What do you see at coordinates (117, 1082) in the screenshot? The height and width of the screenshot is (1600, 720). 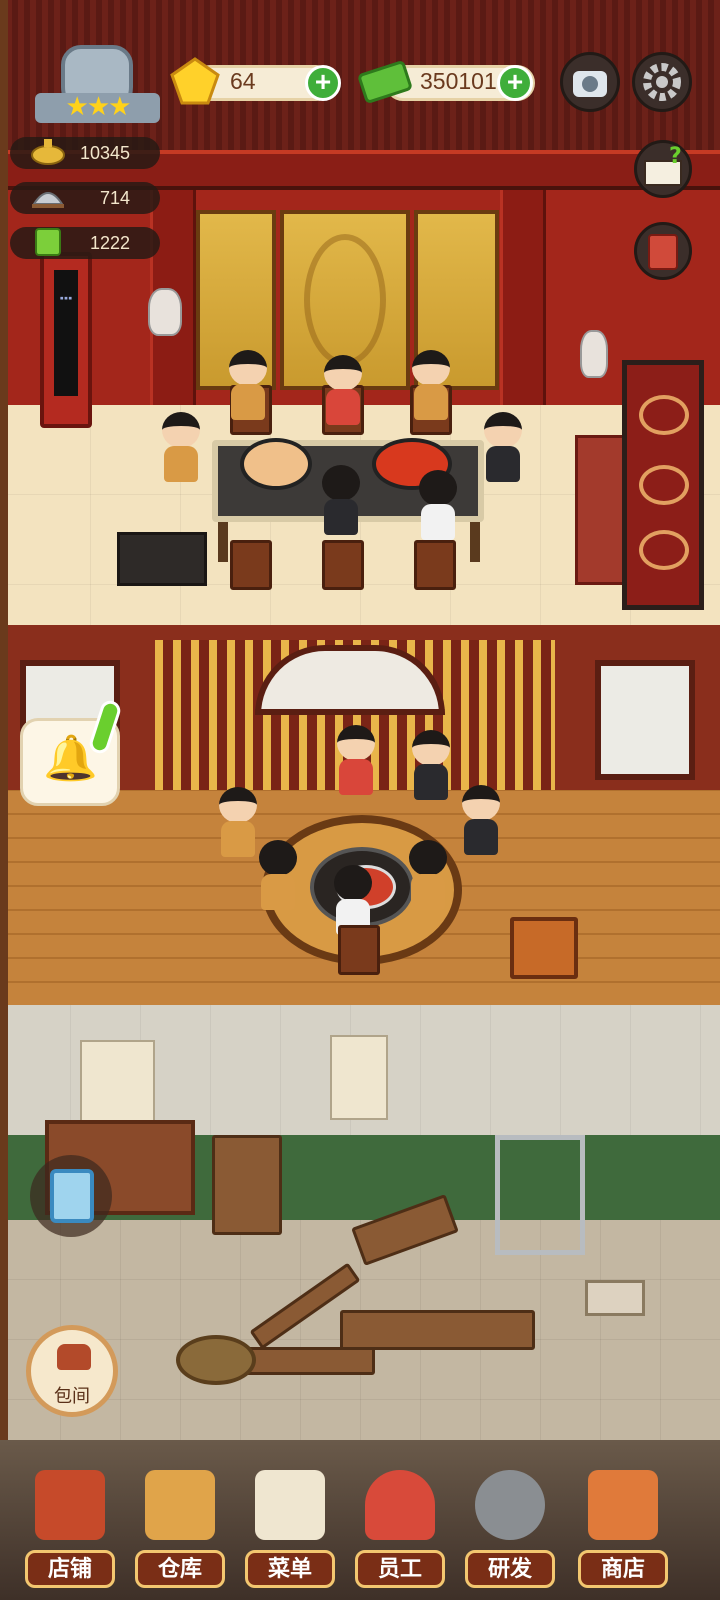 I see `torn-poster` at bounding box center [117, 1082].